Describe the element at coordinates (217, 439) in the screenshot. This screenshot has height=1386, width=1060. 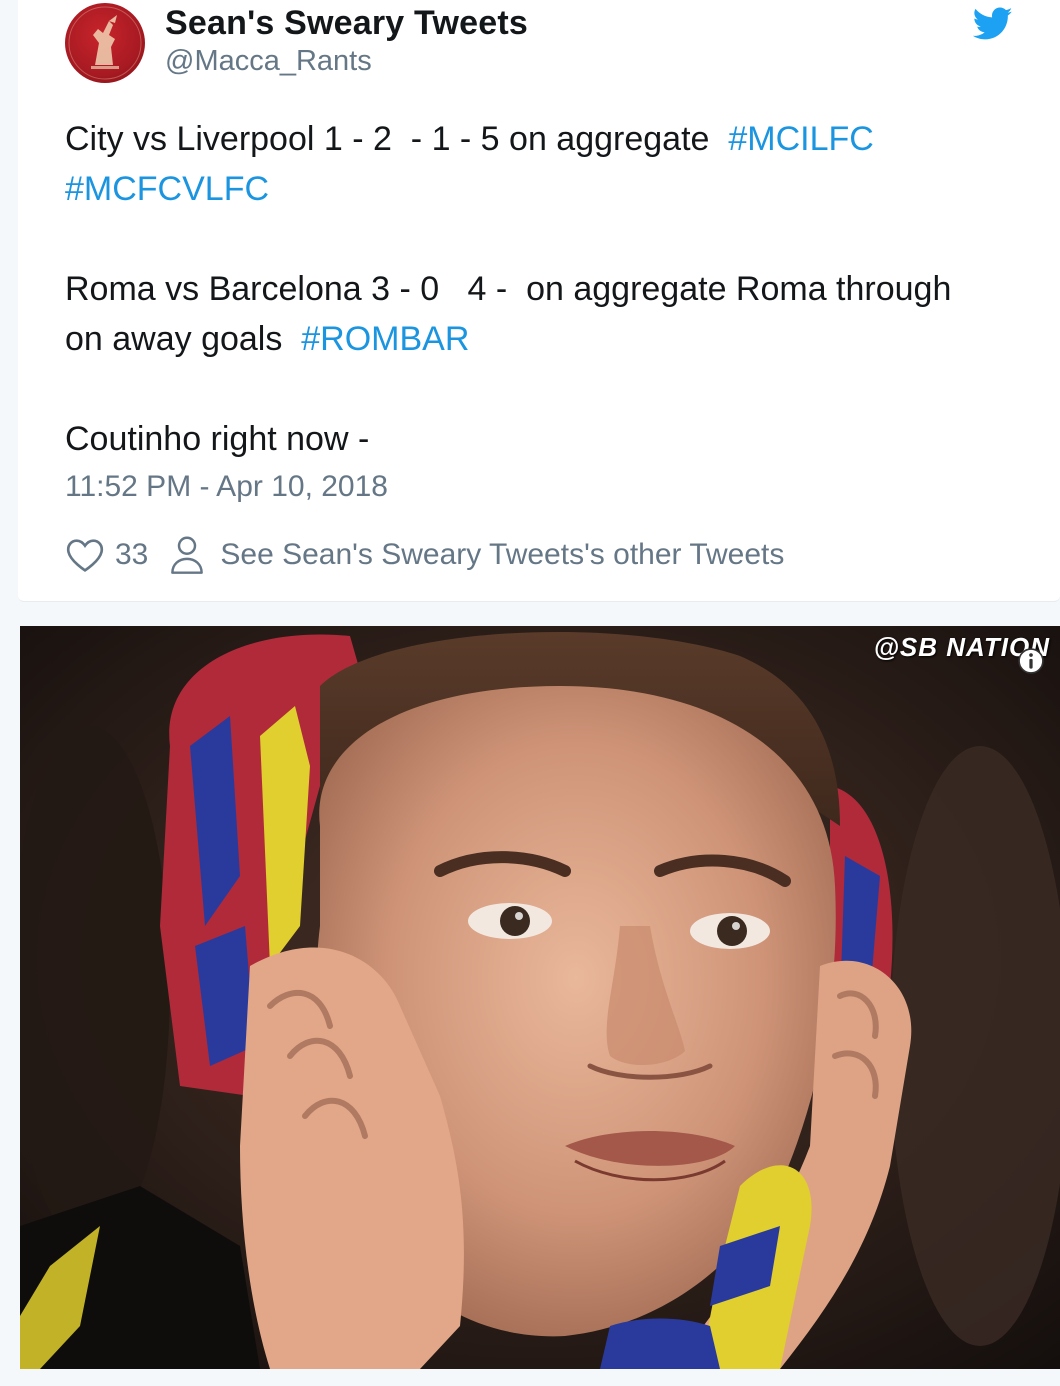
I see `tweet-text-segment: Coutinho right now -` at that location.